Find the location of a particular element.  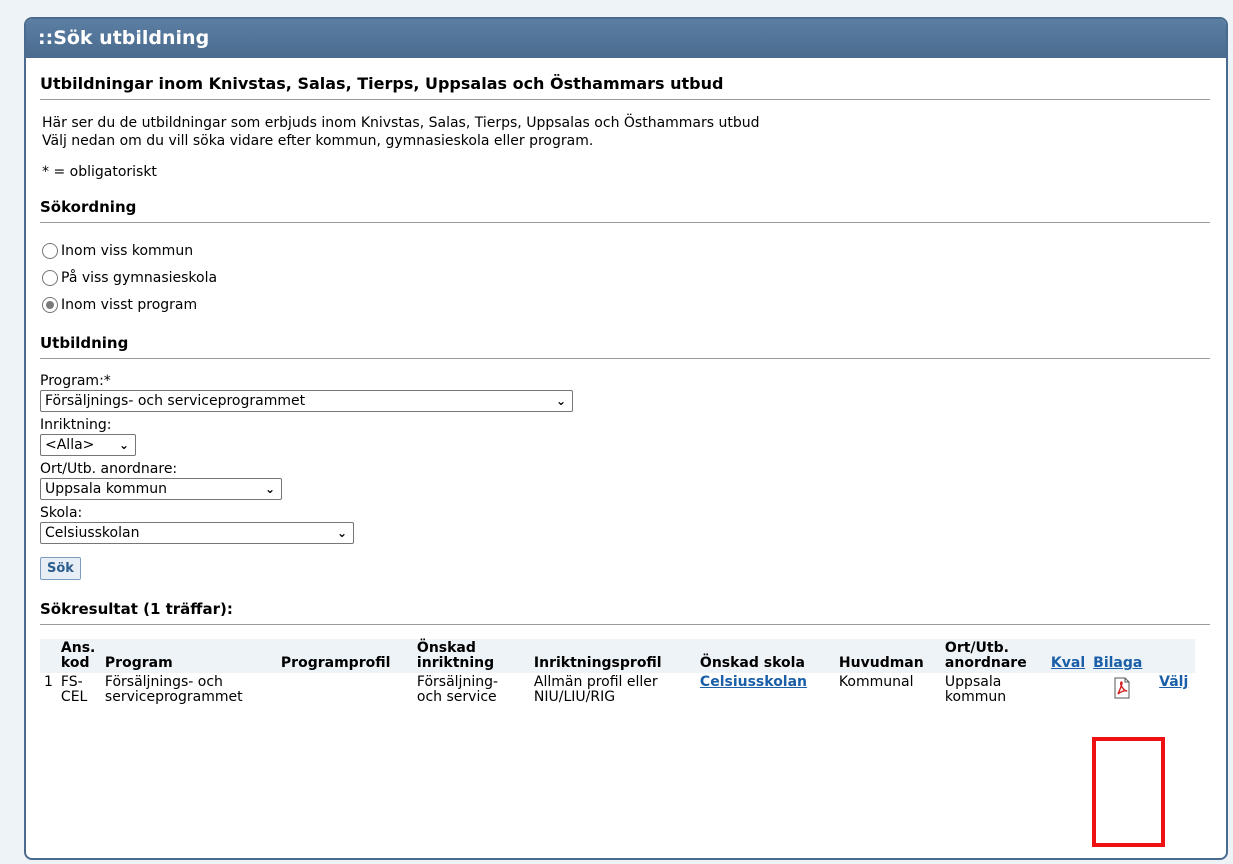

radio-option-kommun: Inom viss kommun is located at coordinates (625, 250).